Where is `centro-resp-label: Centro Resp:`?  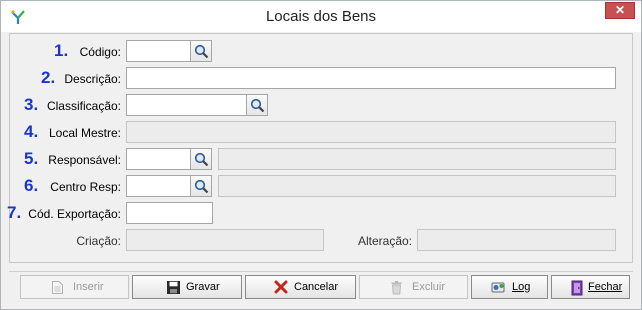
centro-resp-label: Centro Resp: is located at coordinates (85, 187).